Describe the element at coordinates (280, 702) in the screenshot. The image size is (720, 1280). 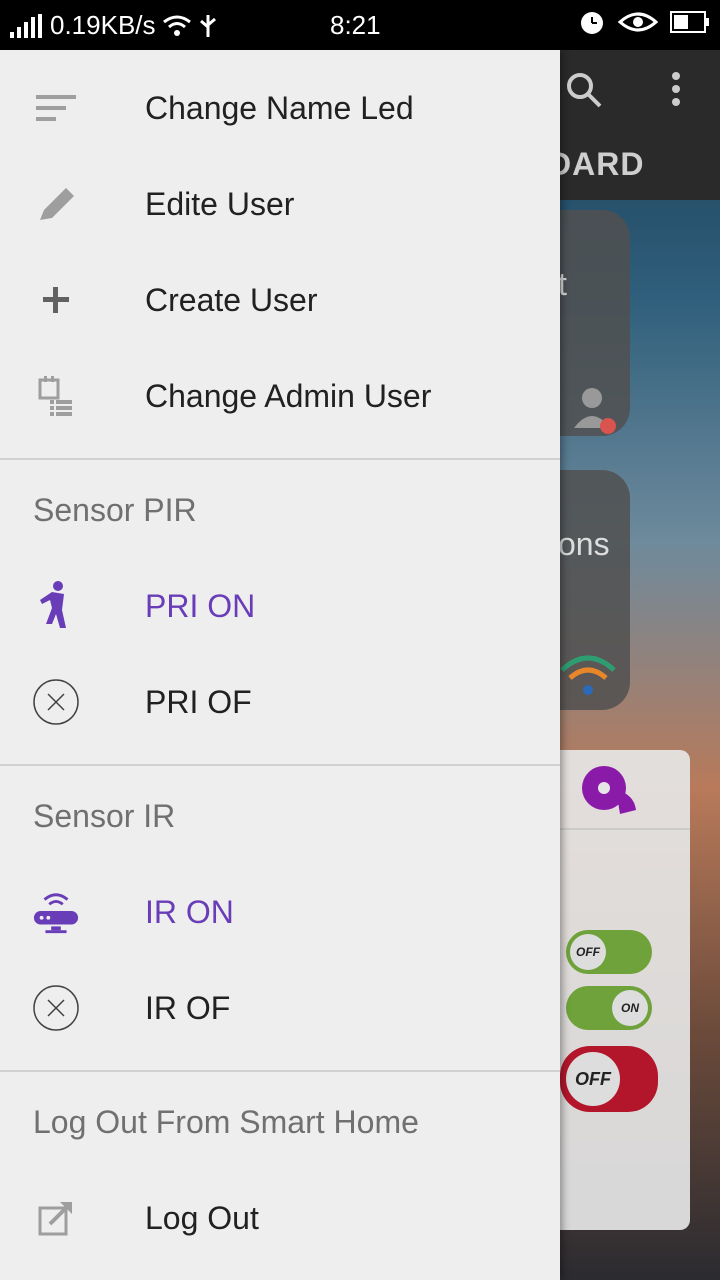
I see `menu-item-pri-of: PRI OF` at that location.